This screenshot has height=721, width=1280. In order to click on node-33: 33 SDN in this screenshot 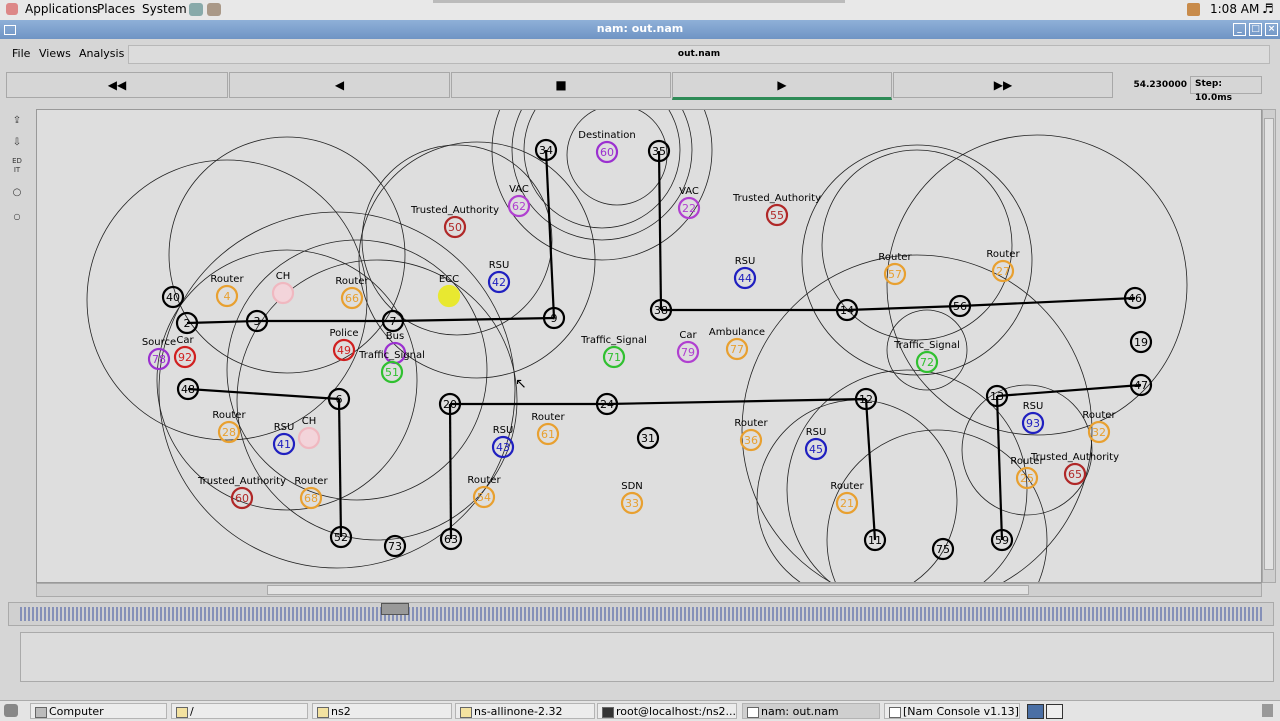, I will do `click(632, 498)`.